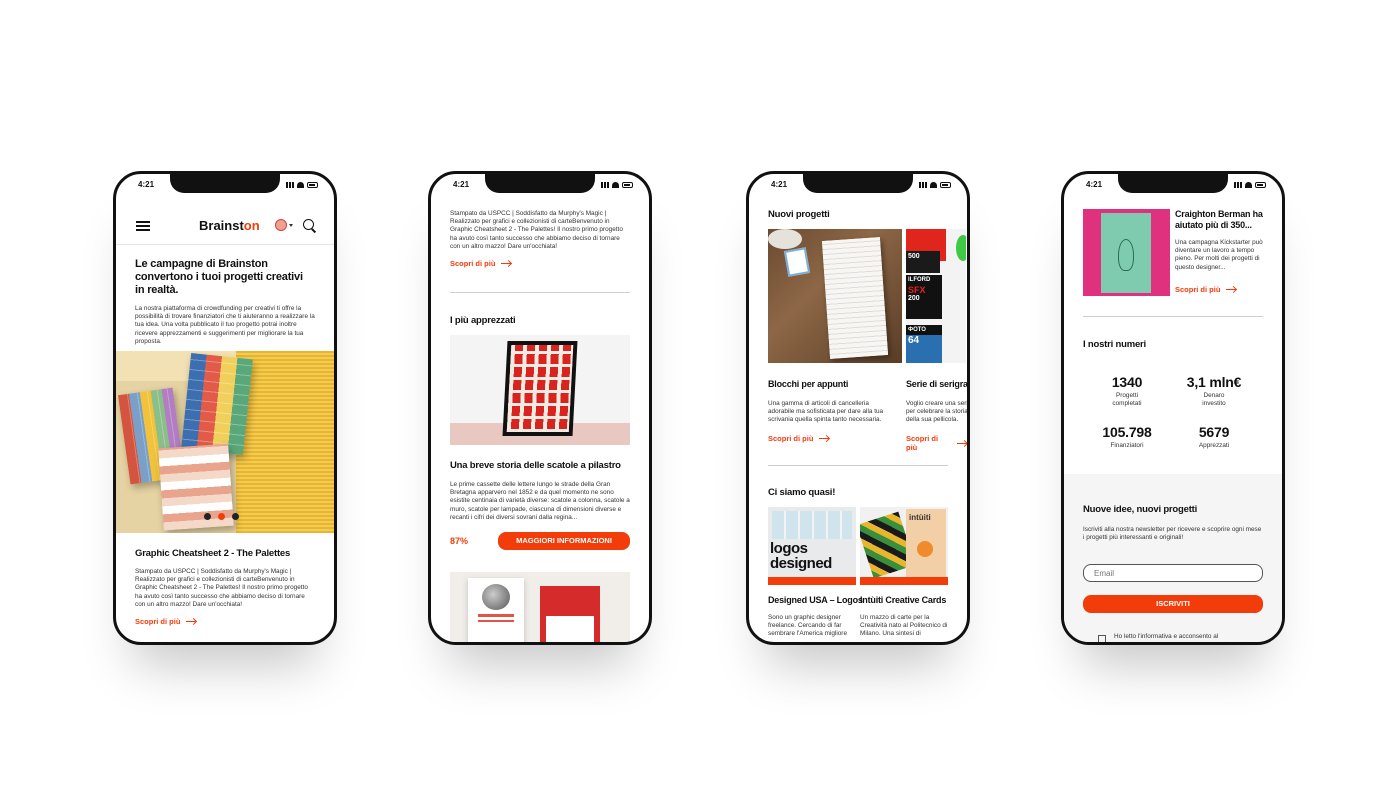 This screenshot has height=800, width=1400. What do you see at coordinates (801, 556) in the screenshot?
I see `logos-text: logos designed` at bounding box center [801, 556].